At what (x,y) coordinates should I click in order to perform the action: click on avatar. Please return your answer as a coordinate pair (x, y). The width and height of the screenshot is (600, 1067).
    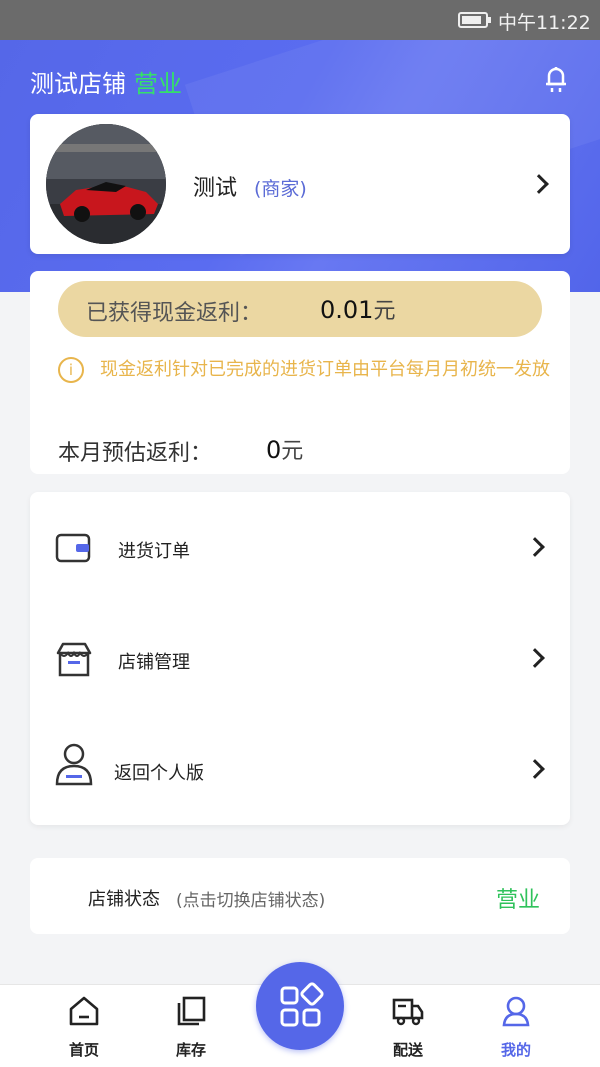
    Looking at the image, I should click on (106, 184).